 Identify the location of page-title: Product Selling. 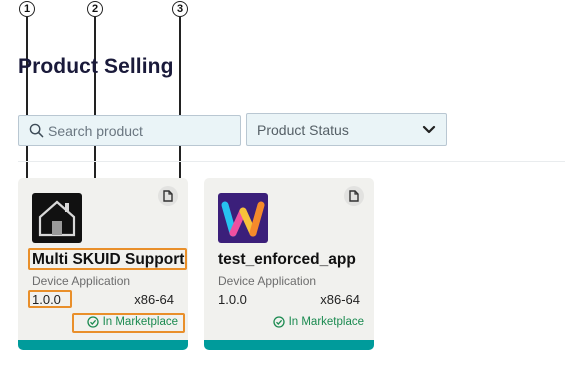
(96, 66).